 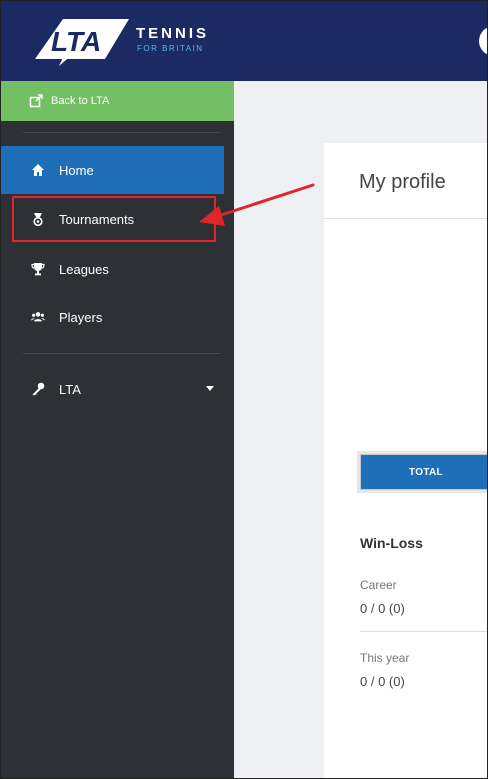 What do you see at coordinates (423, 472) in the screenshot?
I see `total-button: TOTAL` at bounding box center [423, 472].